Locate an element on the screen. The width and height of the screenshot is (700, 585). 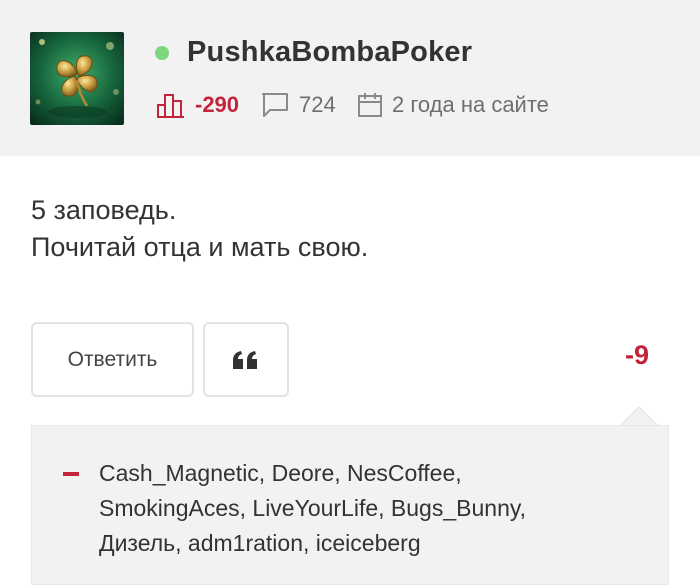
username: PushkaBombaPoker is located at coordinates (329, 52).